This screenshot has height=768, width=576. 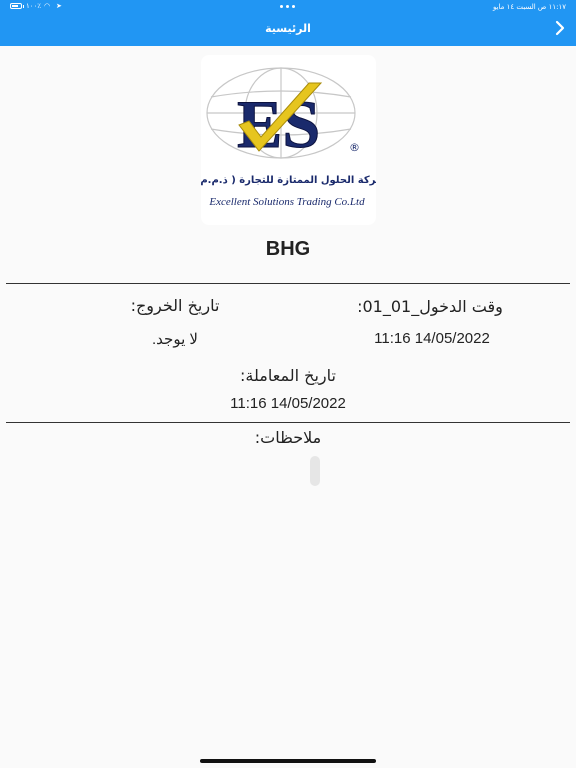 I want to click on logo-arabic-name: شركة الحلول الممتازة للتجارة ( ذ.م.م ), so click(x=288, y=180).